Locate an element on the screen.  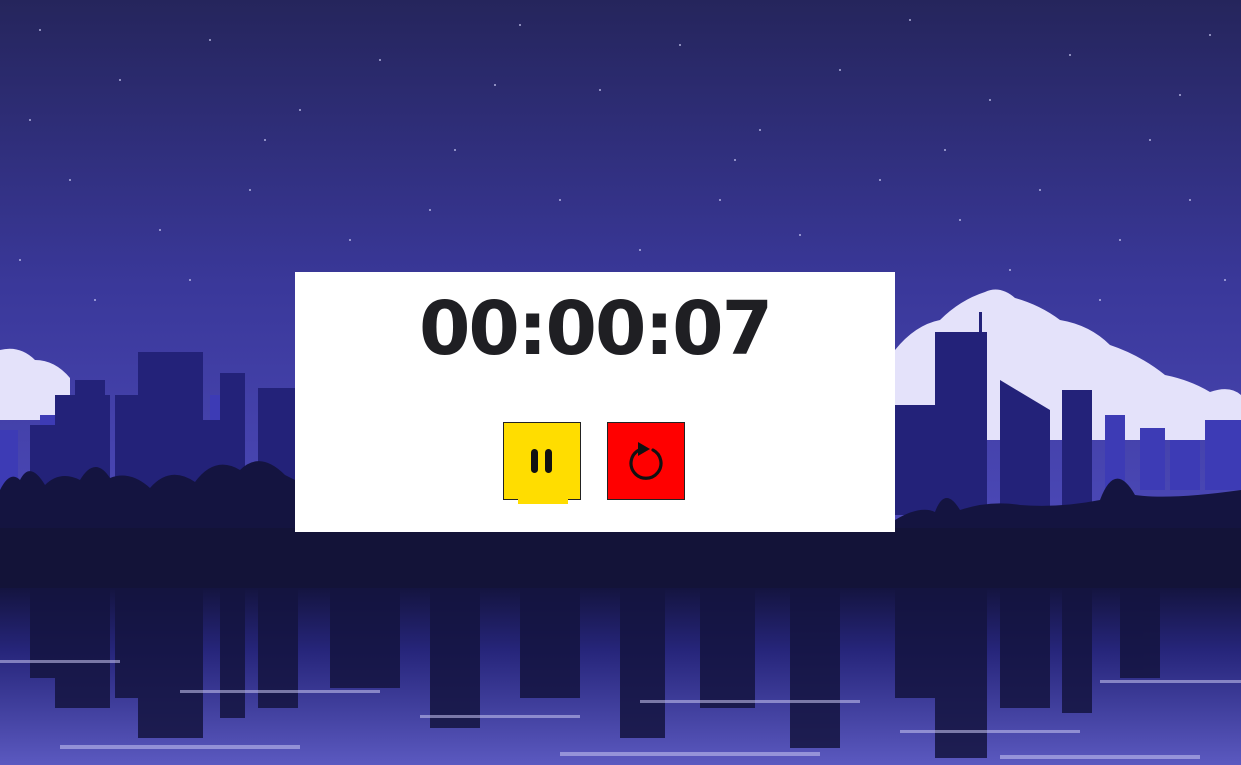
elapsed-time-display: 00:00:07 is located at coordinates (595, 329).